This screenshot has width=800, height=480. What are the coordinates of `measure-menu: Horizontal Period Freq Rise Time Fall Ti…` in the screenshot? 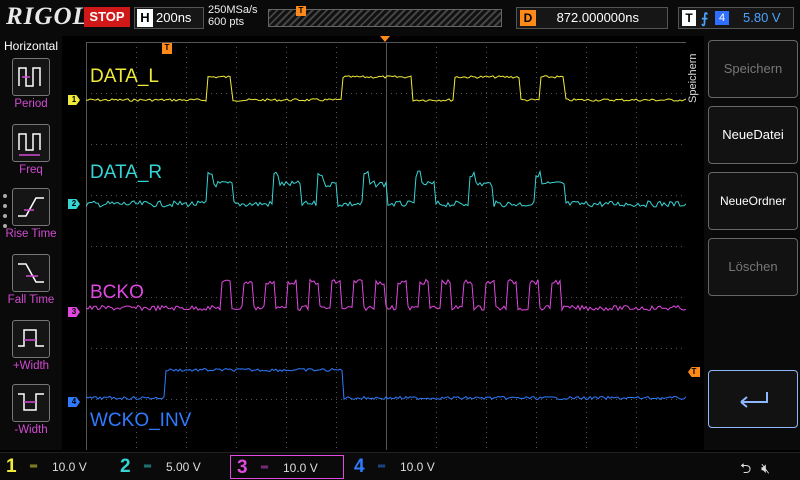 It's located at (31, 243).